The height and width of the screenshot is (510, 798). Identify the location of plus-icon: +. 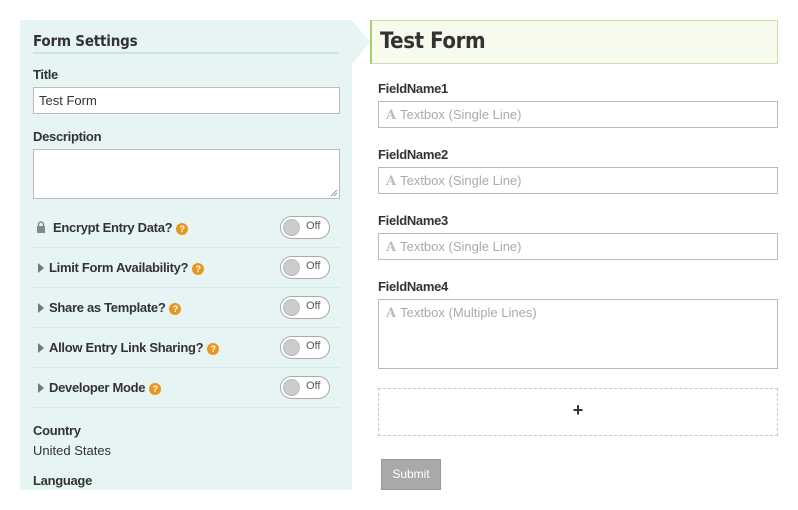
(578, 410).